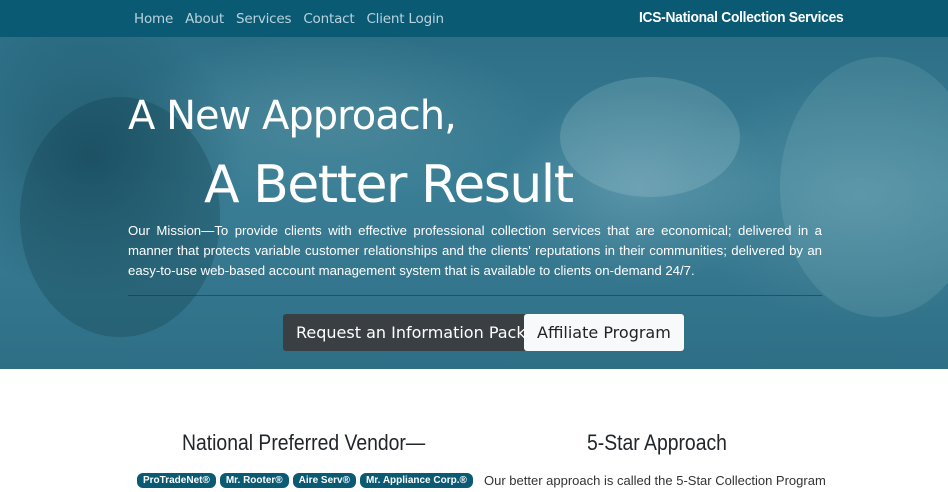 This screenshot has height=492, width=948. What do you see at coordinates (304, 442) in the screenshot?
I see `vendor-title: National Preferred Vendor—` at bounding box center [304, 442].